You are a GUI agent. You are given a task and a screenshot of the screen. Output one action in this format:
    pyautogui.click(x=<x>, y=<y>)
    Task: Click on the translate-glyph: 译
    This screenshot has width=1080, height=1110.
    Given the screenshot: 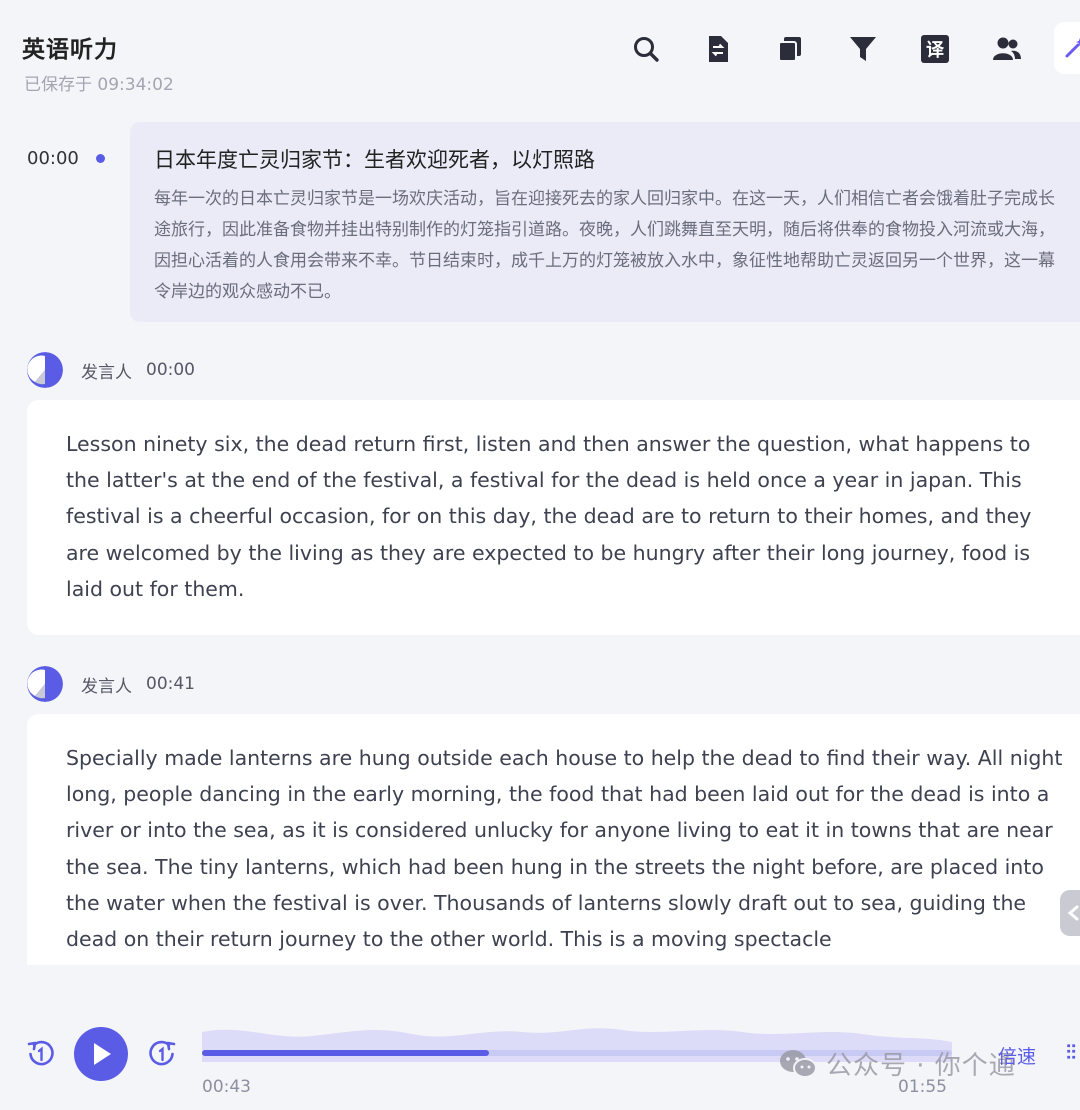 What is the action you would take?
    pyautogui.click(x=935, y=50)
    